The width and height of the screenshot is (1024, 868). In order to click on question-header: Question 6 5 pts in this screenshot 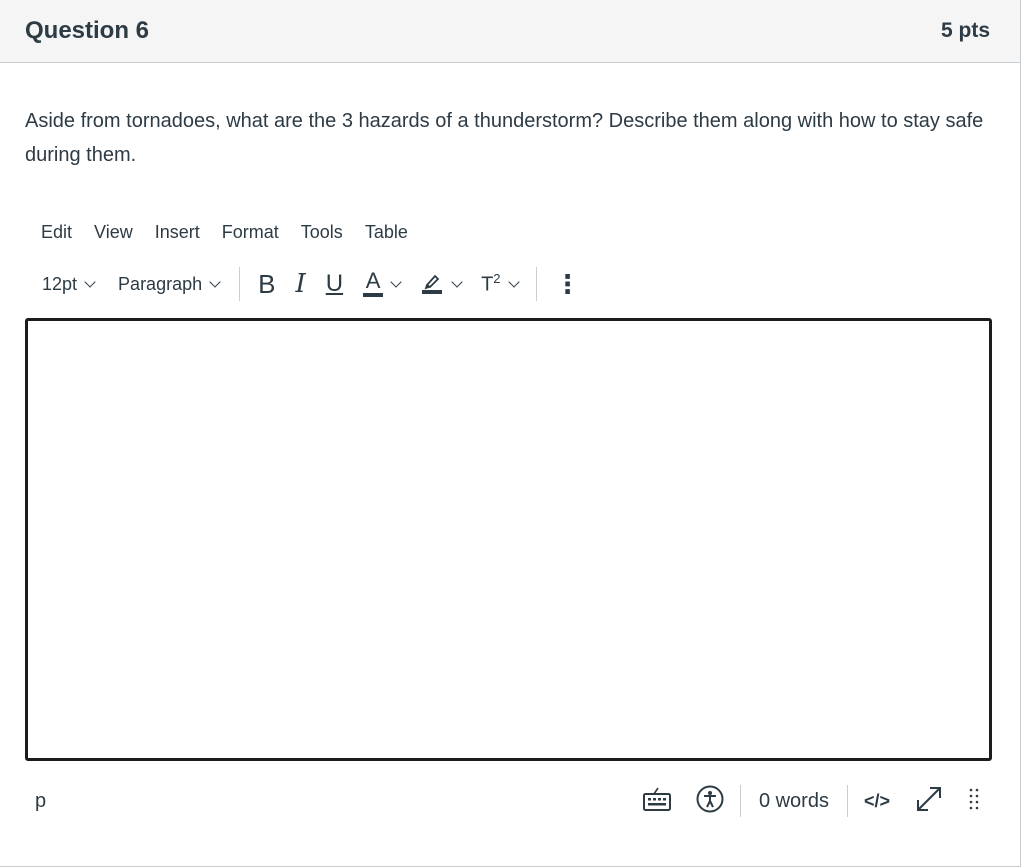, I will do `click(510, 31)`.